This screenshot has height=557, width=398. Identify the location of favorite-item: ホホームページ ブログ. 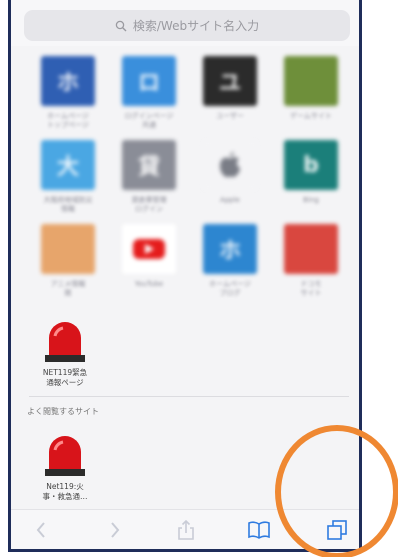
(230, 267).